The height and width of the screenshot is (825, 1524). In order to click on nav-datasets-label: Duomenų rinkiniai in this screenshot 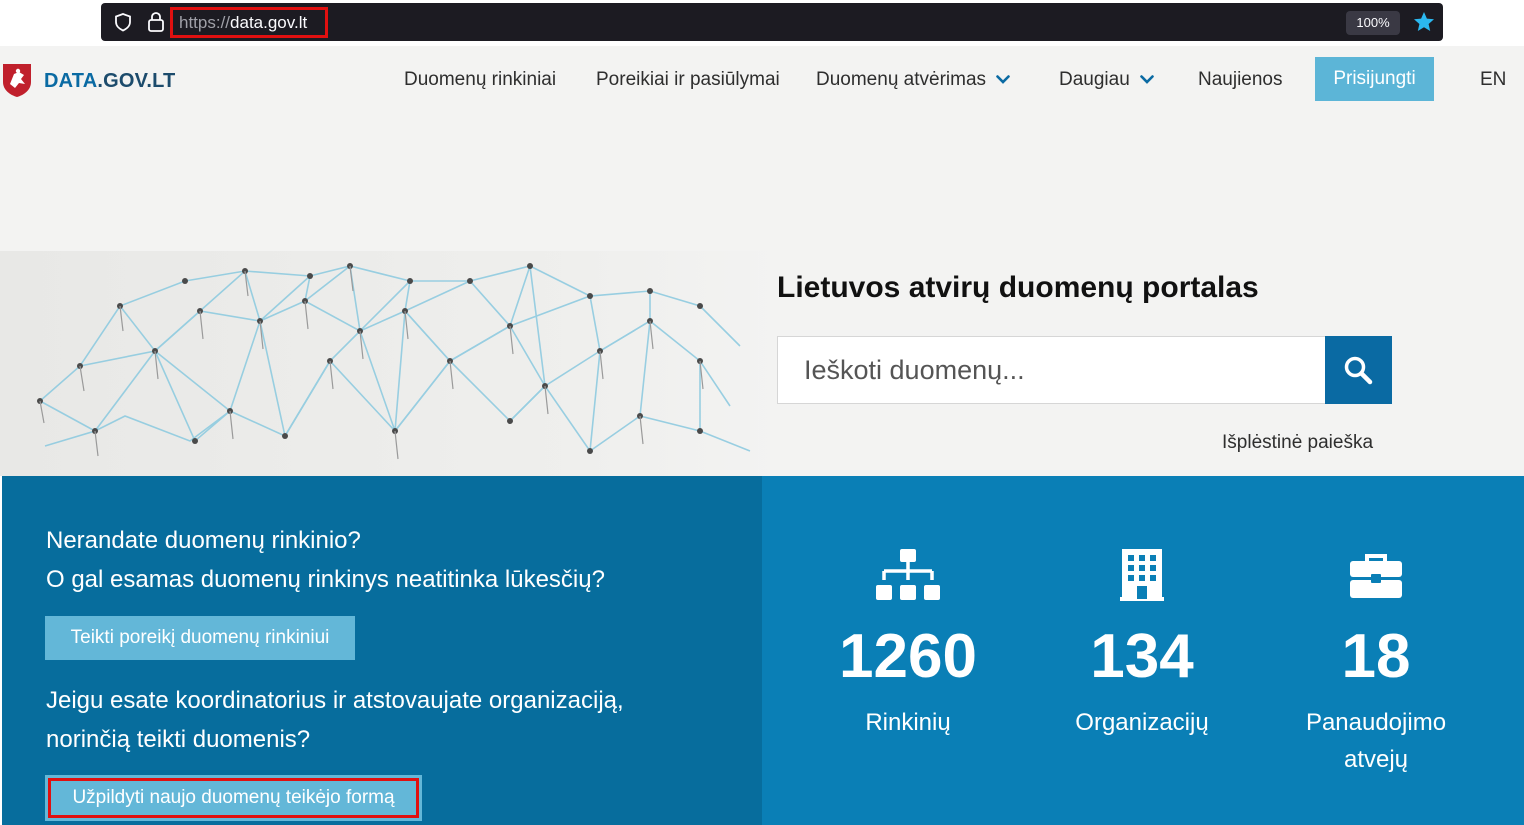, I will do `click(480, 79)`.